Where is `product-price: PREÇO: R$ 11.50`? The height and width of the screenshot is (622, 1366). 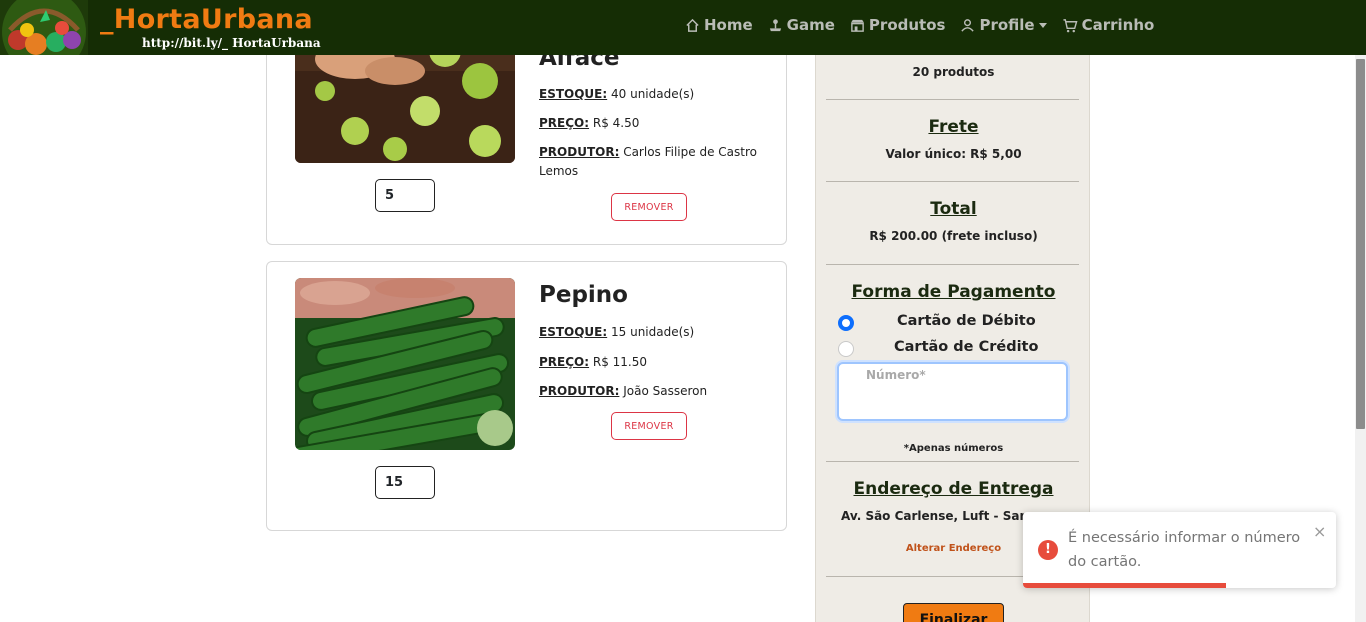
product-price: PREÇO: R$ 11.50 is located at coordinates (649, 362).